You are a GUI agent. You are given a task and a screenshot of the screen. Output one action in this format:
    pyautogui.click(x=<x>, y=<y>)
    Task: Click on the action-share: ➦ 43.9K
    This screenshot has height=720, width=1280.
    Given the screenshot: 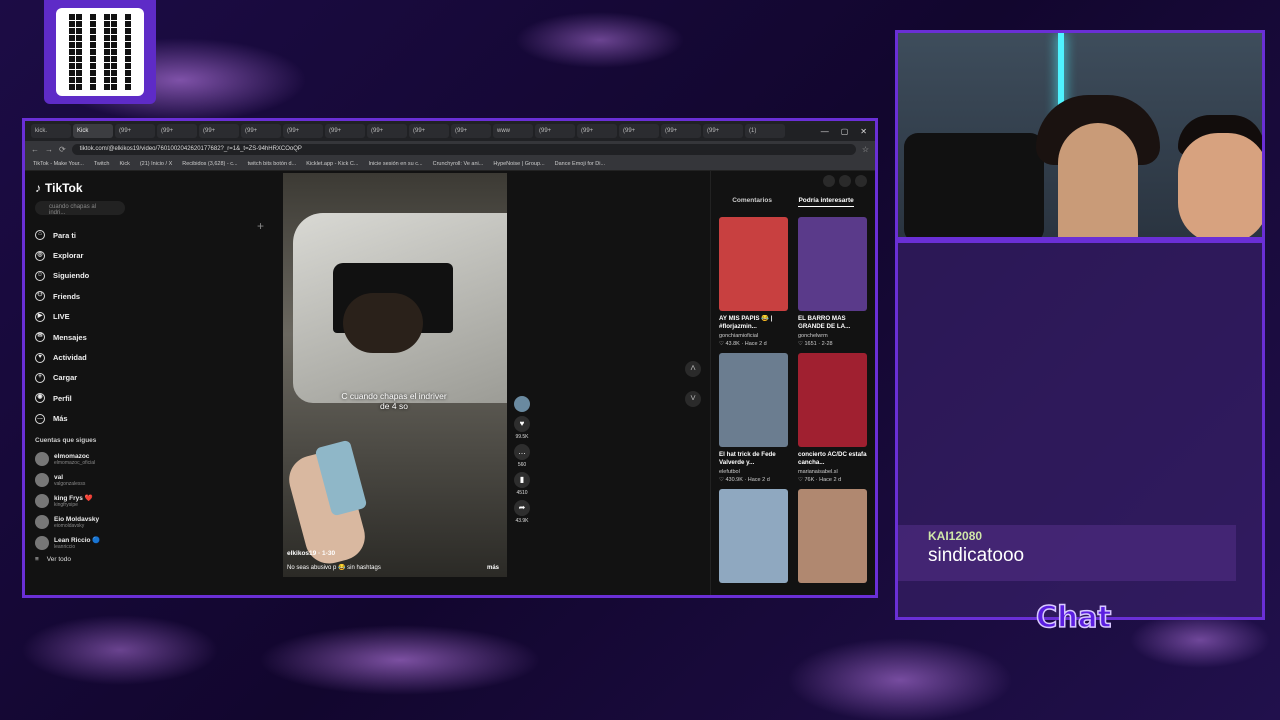 What is the action you would take?
    pyautogui.click(x=522, y=512)
    